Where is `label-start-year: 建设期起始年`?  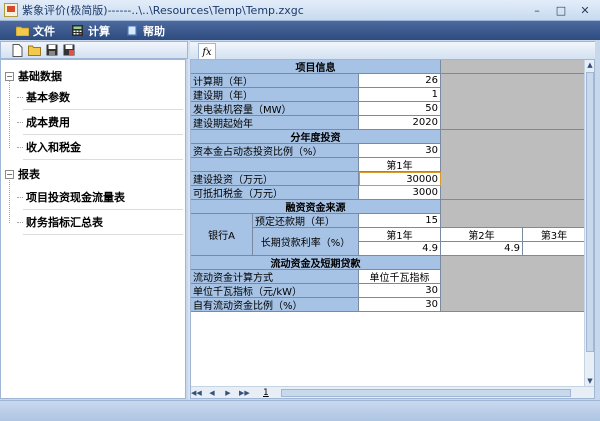
label-start-year: 建设期起始年 is located at coordinates (275, 123).